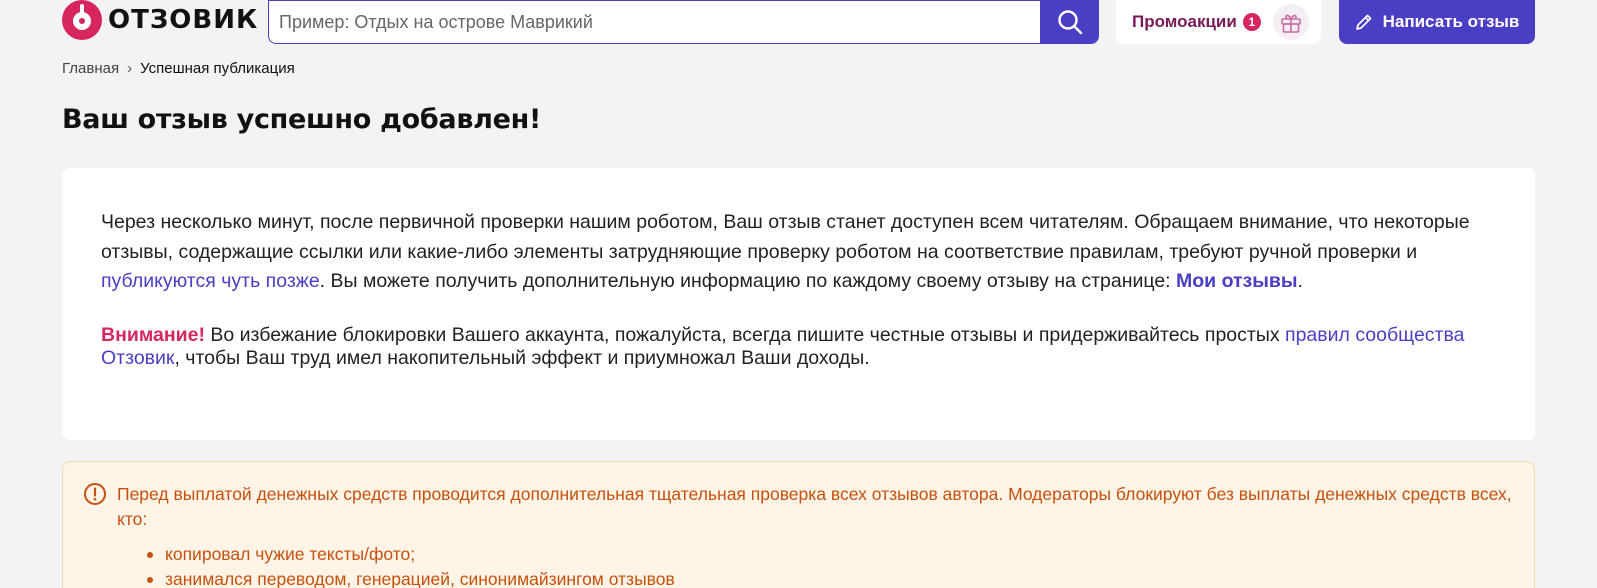 The height and width of the screenshot is (588, 1597). I want to click on breadcrumb: Главная › Успешная публикация, so click(178, 68).